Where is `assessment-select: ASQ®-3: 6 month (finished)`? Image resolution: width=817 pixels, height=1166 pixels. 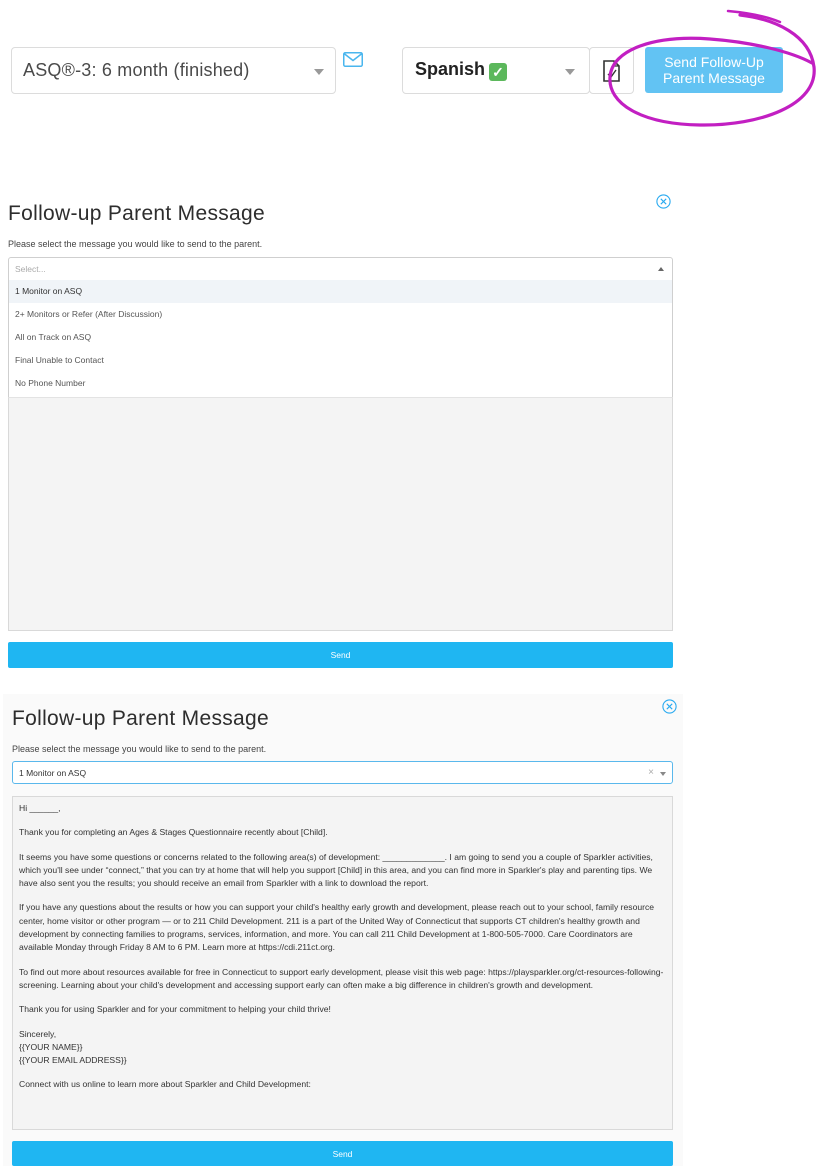 assessment-select: ASQ®-3: 6 month (finished) is located at coordinates (173, 70).